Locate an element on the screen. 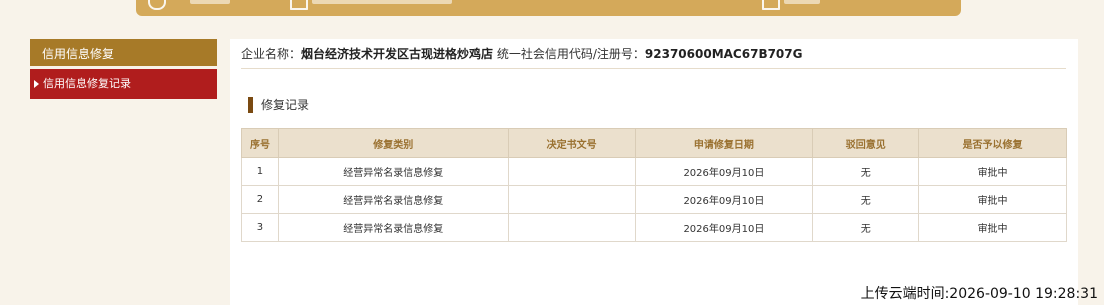  sidebar-heading: 信用信息修复 is located at coordinates (123, 54).